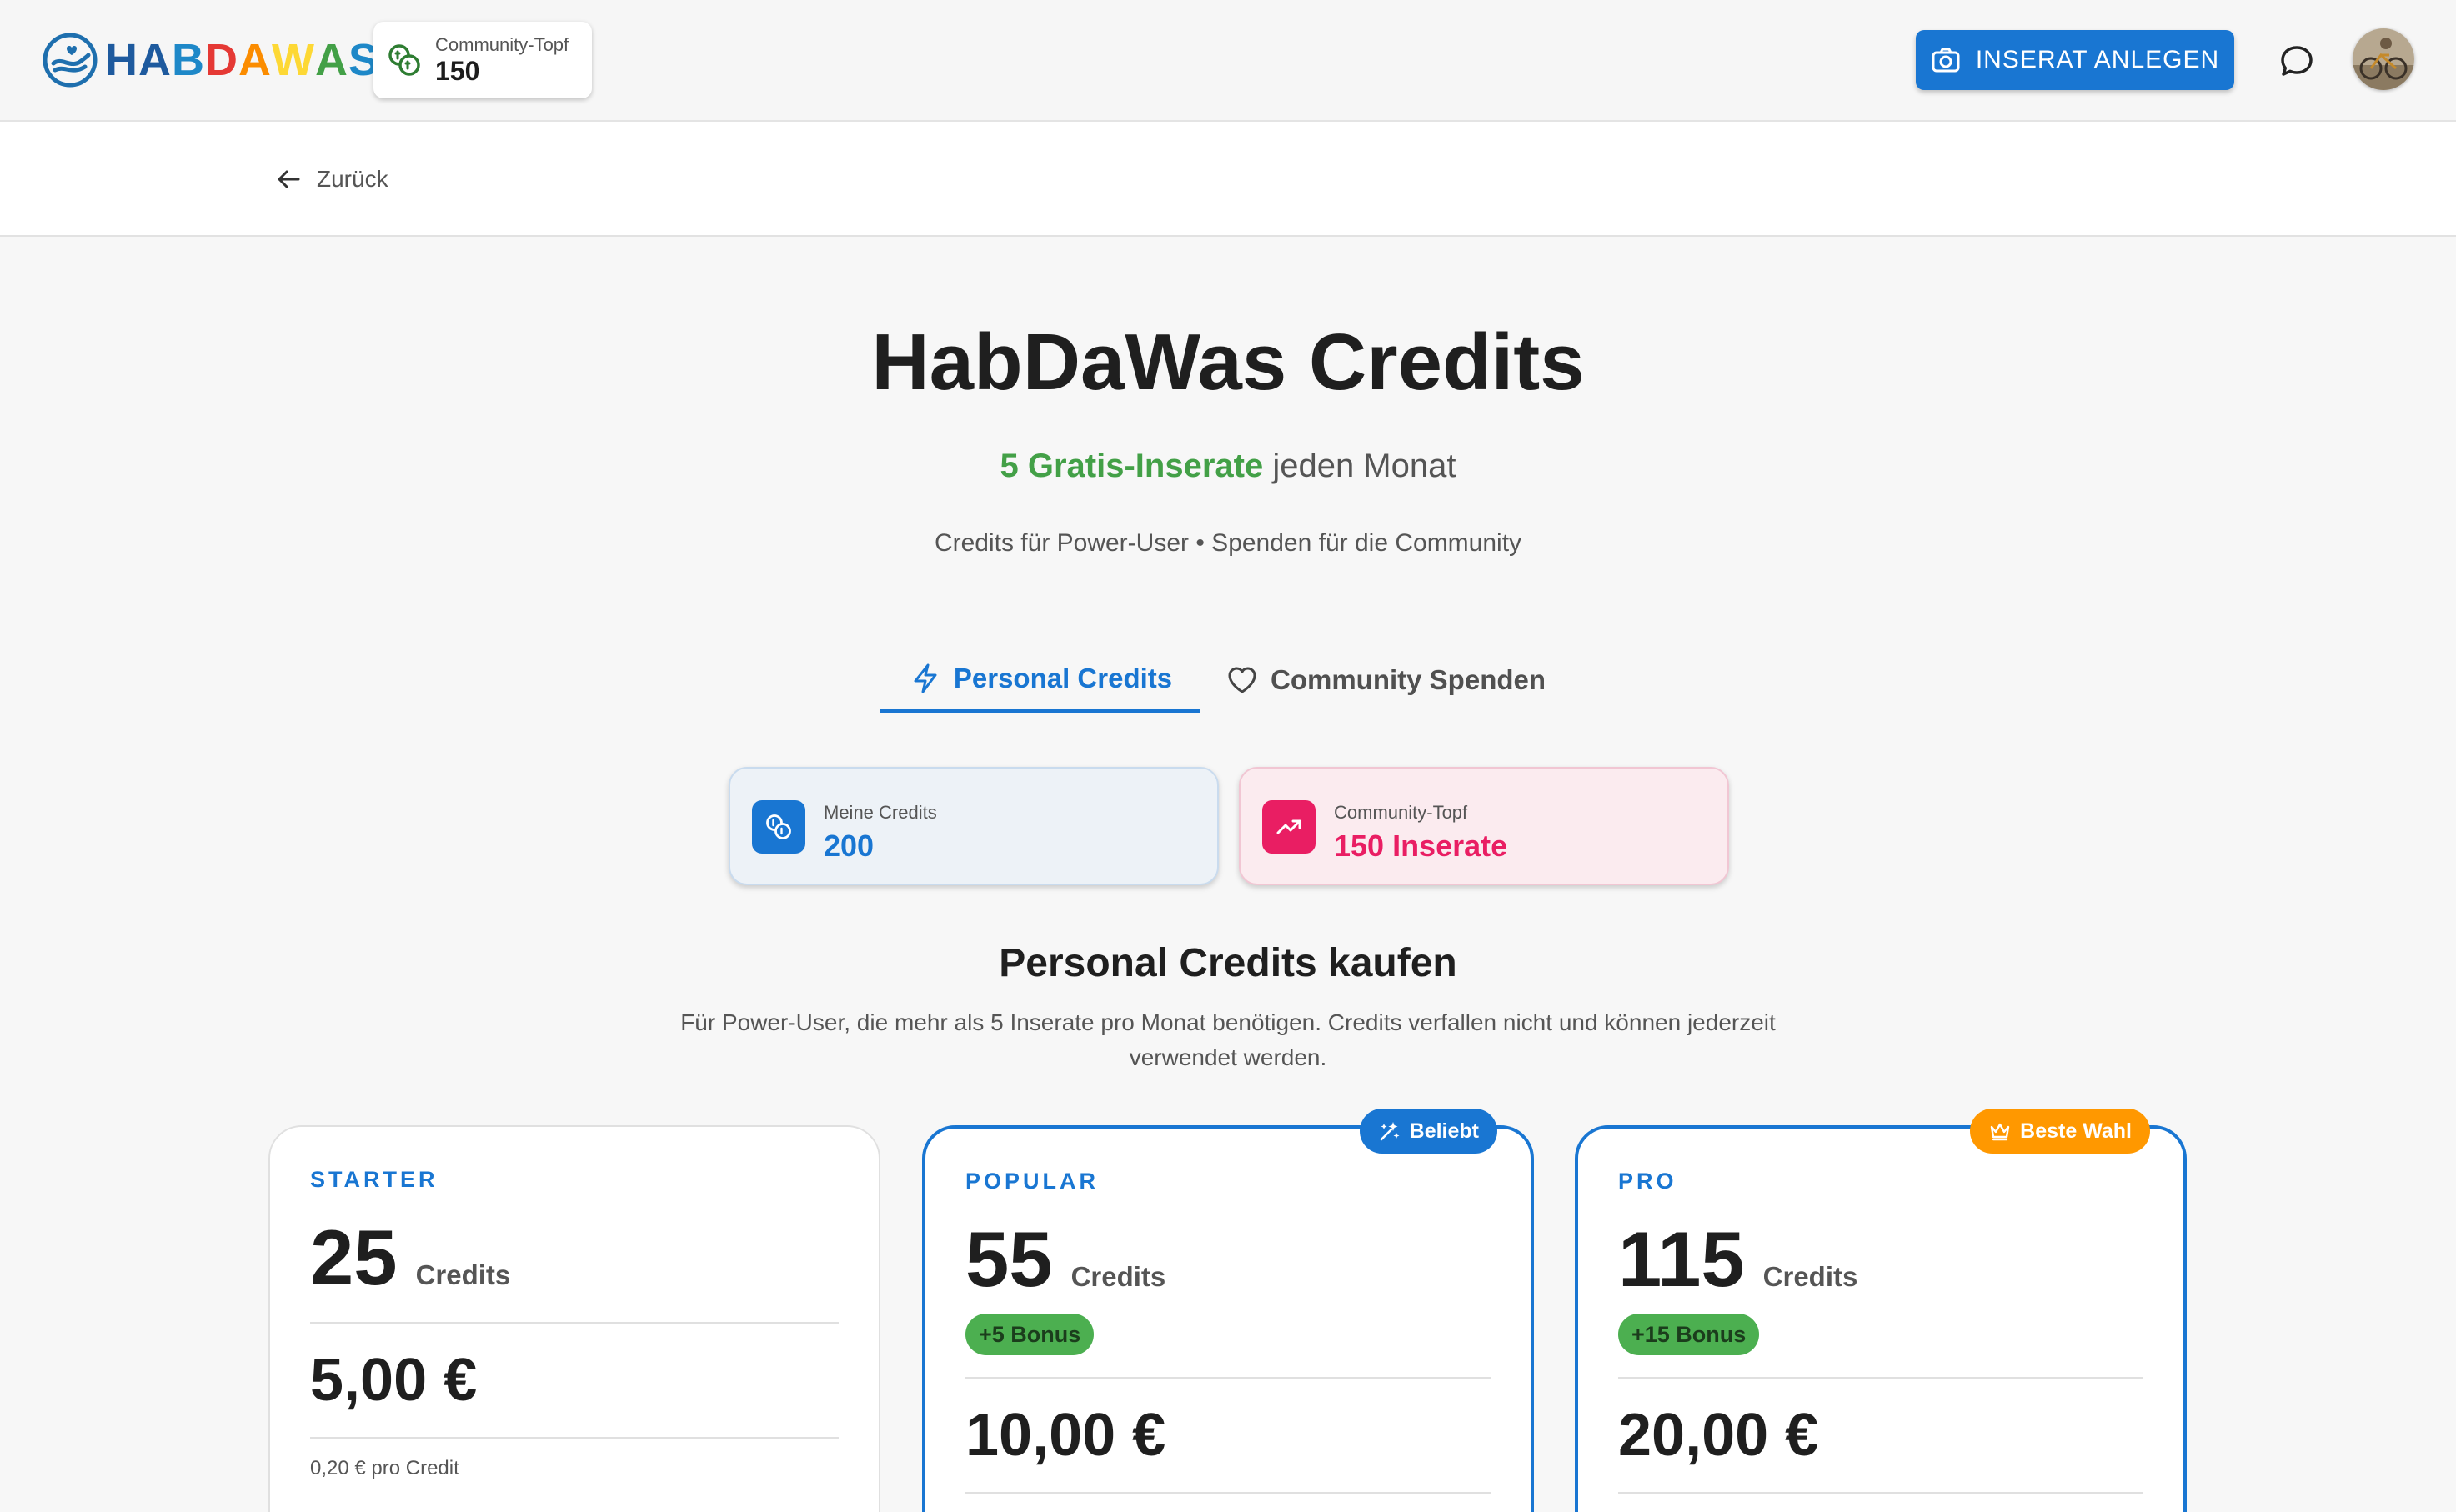  What do you see at coordinates (1401, 813) in the screenshot?
I see `community-pot-label: Community-Topf` at bounding box center [1401, 813].